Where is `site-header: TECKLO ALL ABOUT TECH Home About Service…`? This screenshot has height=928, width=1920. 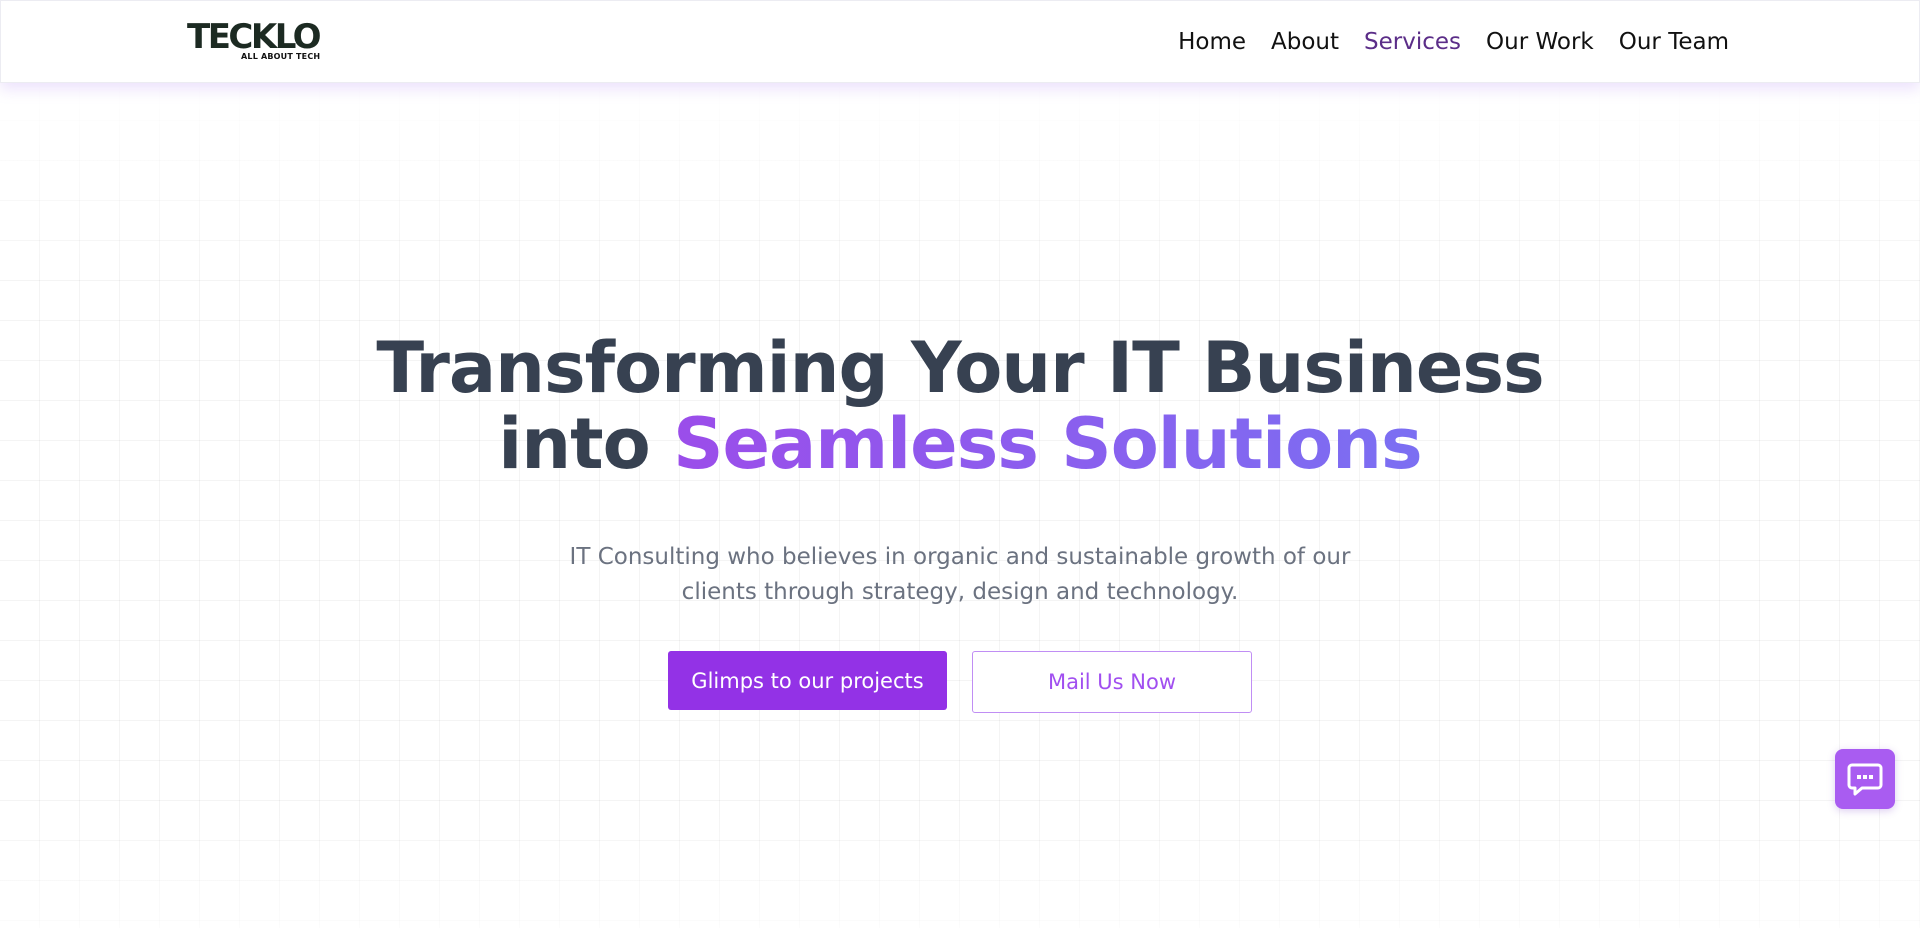
site-header: TECKLO ALL ABOUT TECH Home About Service… is located at coordinates (960, 41).